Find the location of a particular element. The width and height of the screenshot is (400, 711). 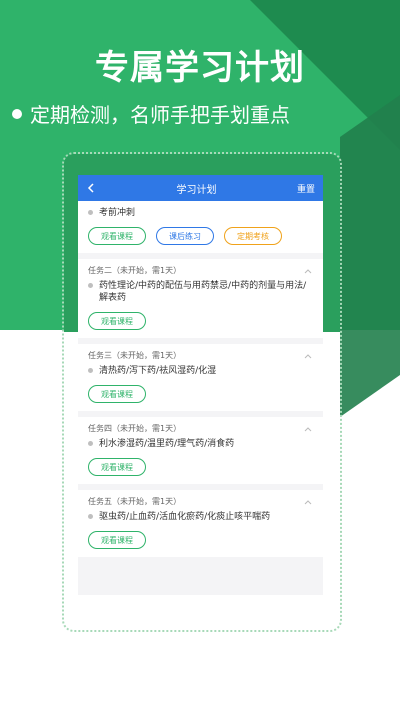

task-header: 任务四（未开始，需1天） is located at coordinates (135, 428).